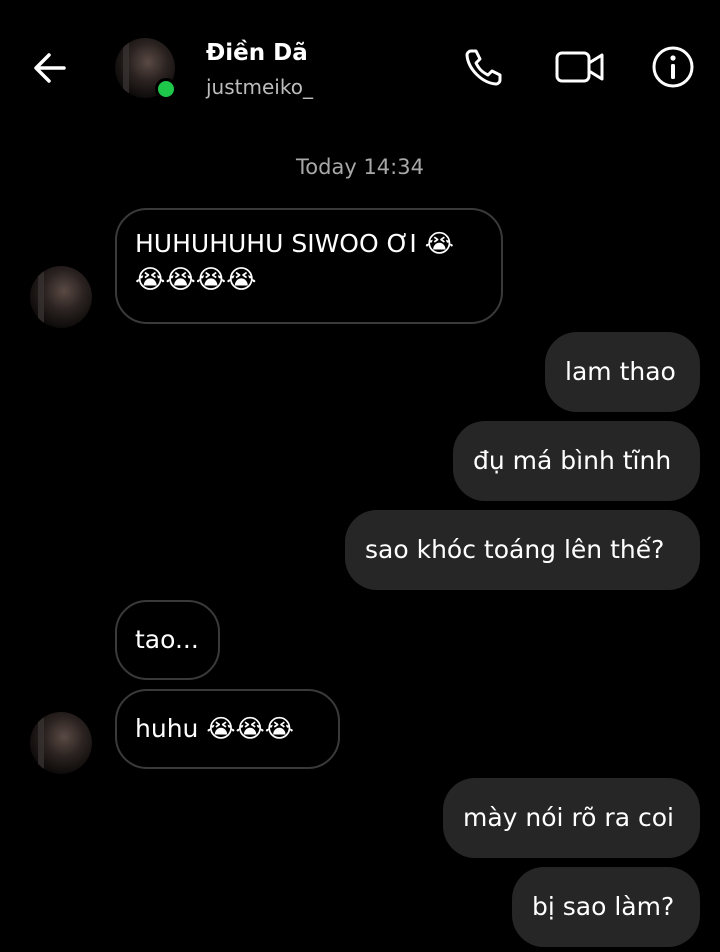  Describe the element at coordinates (146, 69) in the screenshot. I see `contact-avatar` at that location.